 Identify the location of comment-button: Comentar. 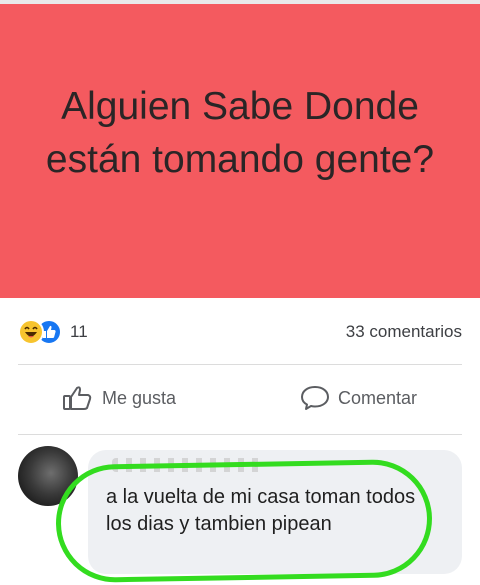
(358, 398).